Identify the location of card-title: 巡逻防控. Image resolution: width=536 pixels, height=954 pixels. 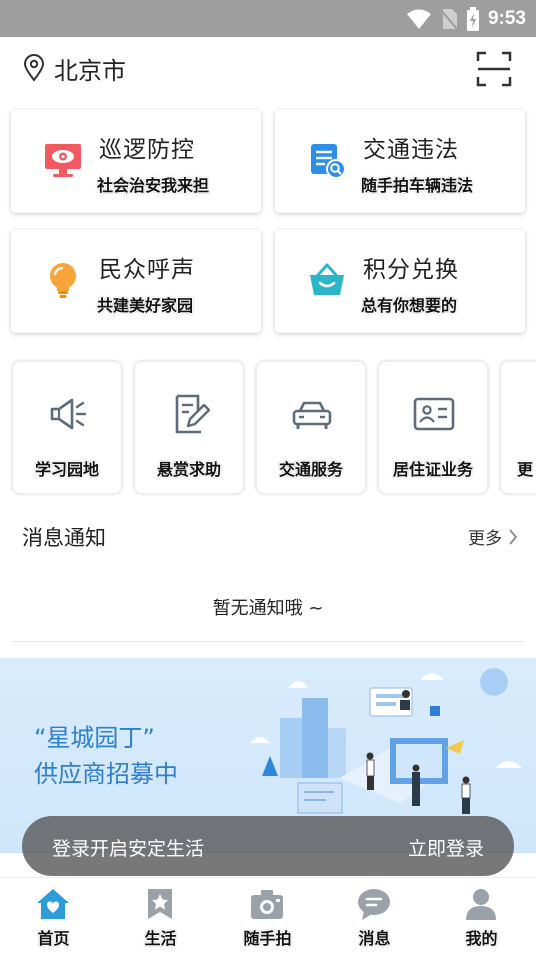
(147, 150).